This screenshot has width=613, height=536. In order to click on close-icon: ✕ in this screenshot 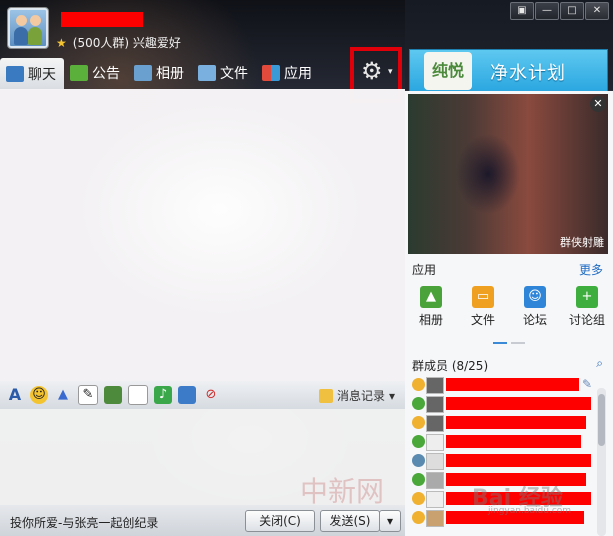, I will do `click(598, 104)`.